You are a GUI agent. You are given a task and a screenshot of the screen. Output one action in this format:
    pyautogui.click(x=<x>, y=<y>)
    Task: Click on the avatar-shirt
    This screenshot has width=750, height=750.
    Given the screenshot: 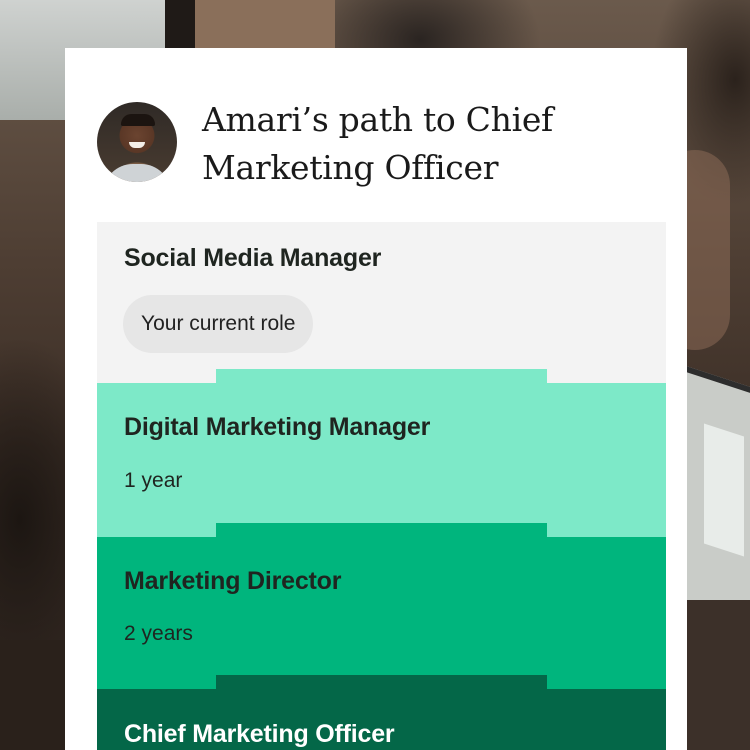 What is the action you would take?
    pyautogui.click(x=137, y=173)
    